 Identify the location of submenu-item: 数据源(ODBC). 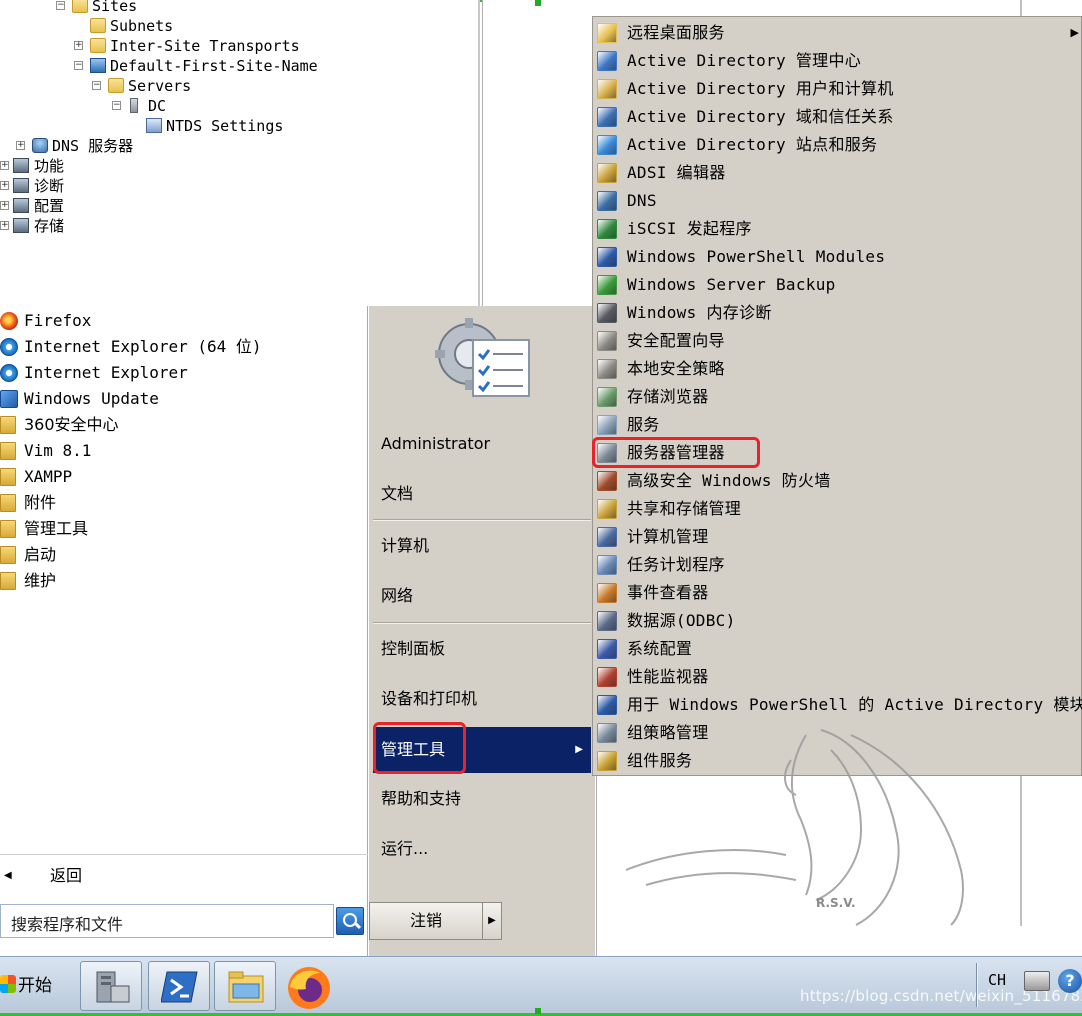
(837, 621).